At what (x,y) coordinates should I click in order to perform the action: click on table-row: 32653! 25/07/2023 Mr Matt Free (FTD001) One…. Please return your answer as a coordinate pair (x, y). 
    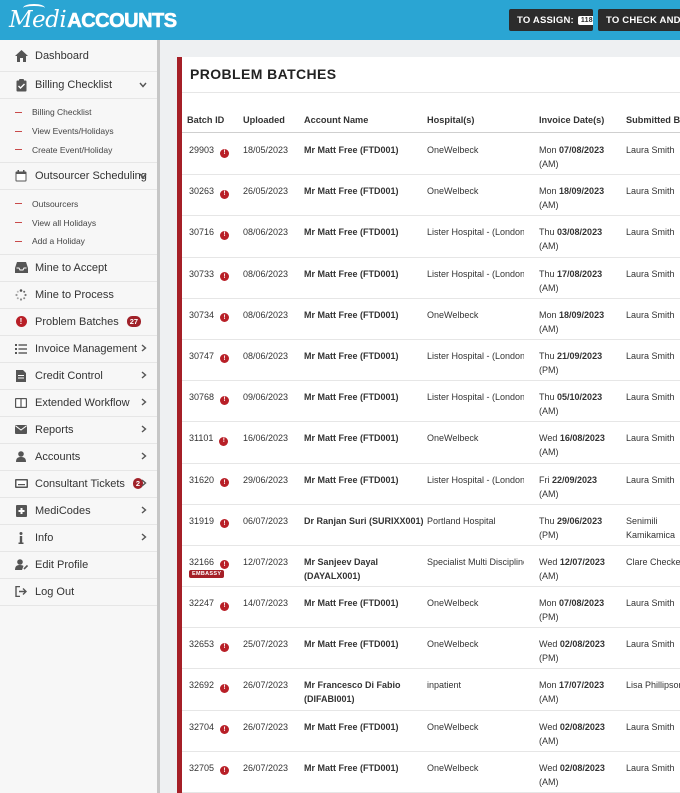
    Looking at the image, I should click on (431, 649).